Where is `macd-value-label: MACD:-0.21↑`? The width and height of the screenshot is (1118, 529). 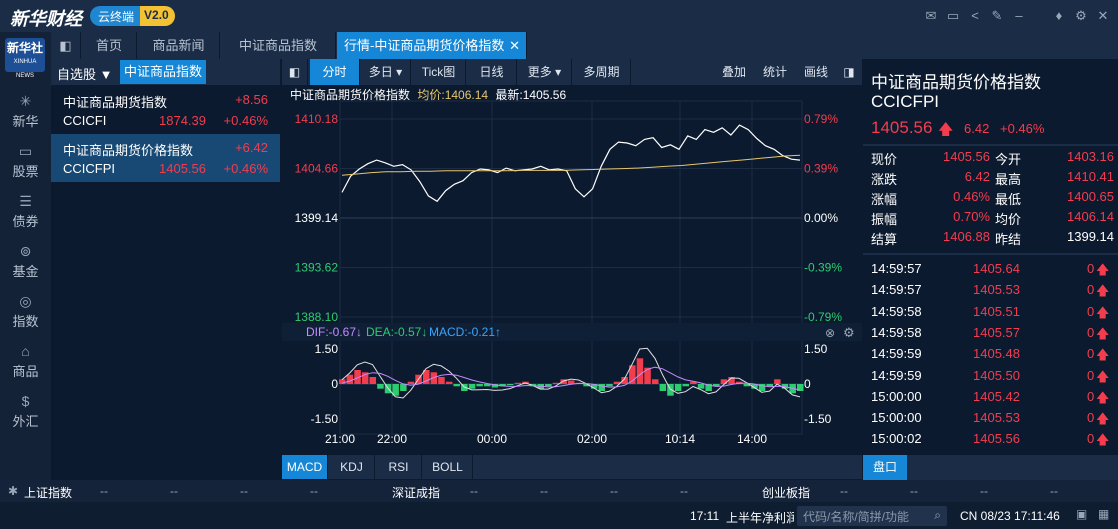
macd-value-label: MACD:-0.21↑ is located at coordinates (465, 332).